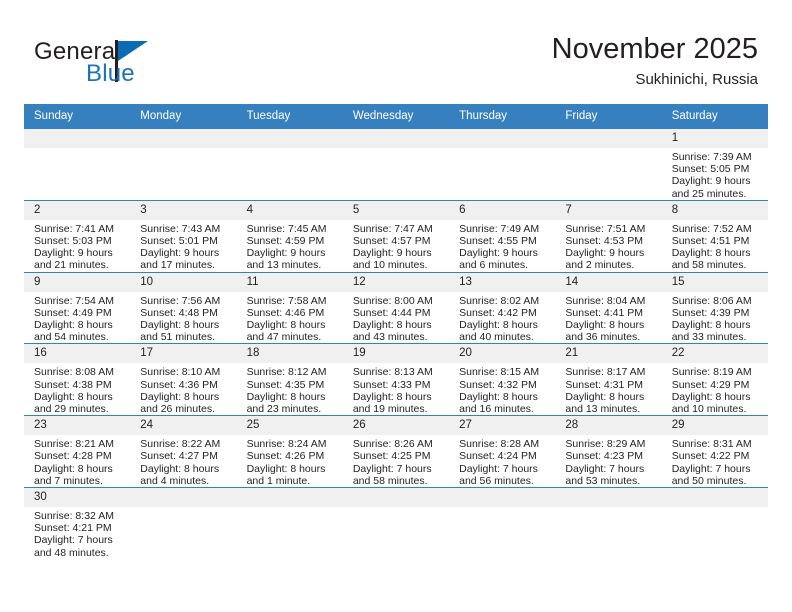 The height and width of the screenshot is (612, 792). Describe the element at coordinates (391, 456) in the screenshot. I see `day-info-line: Sunset: 4:25 PM` at that location.